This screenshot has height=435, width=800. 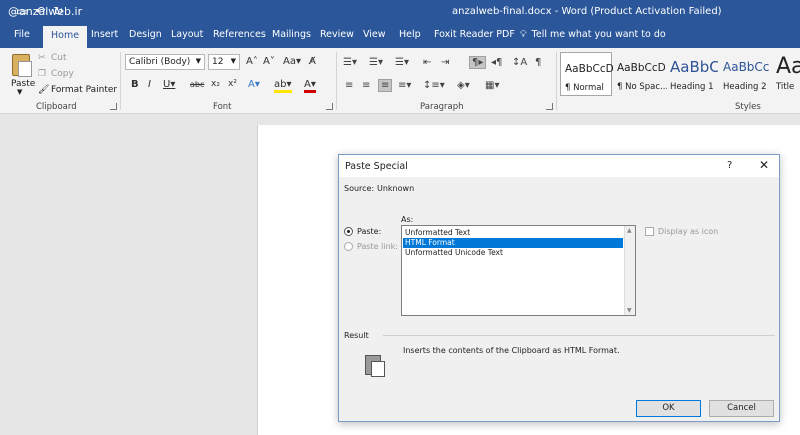 I want to click on save-icon: ▭, so click(x=21, y=11).